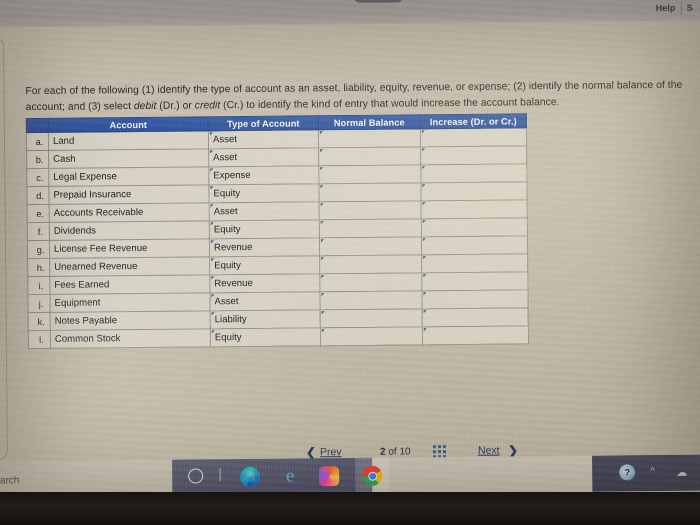 This screenshot has height=525, width=700. What do you see at coordinates (329, 476) in the screenshot?
I see `photos-app-icon` at bounding box center [329, 476].